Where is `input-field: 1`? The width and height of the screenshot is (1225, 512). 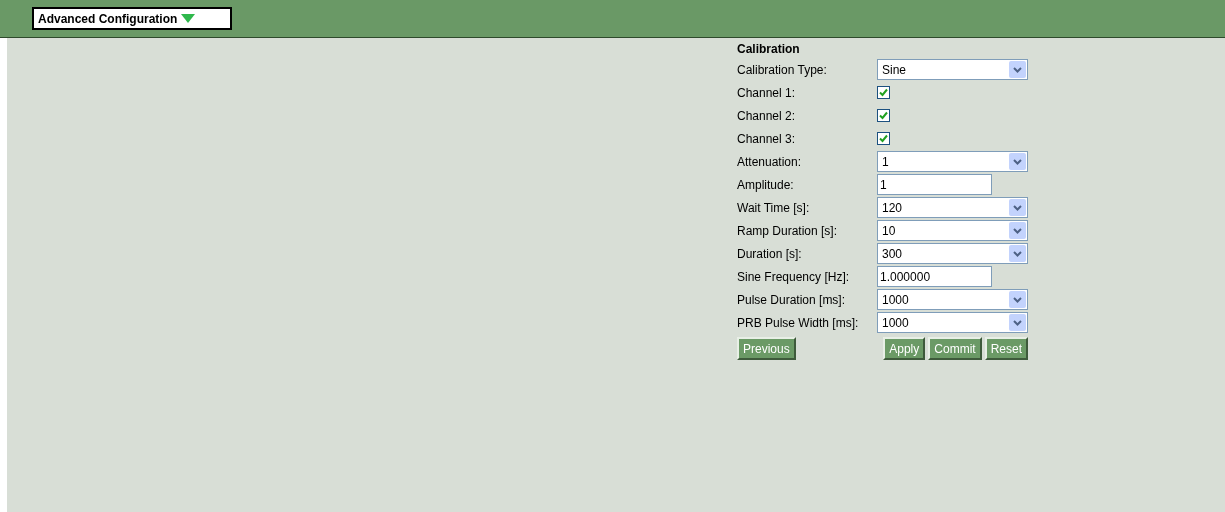
input-field: 1 is located at coordinates (934, 184).